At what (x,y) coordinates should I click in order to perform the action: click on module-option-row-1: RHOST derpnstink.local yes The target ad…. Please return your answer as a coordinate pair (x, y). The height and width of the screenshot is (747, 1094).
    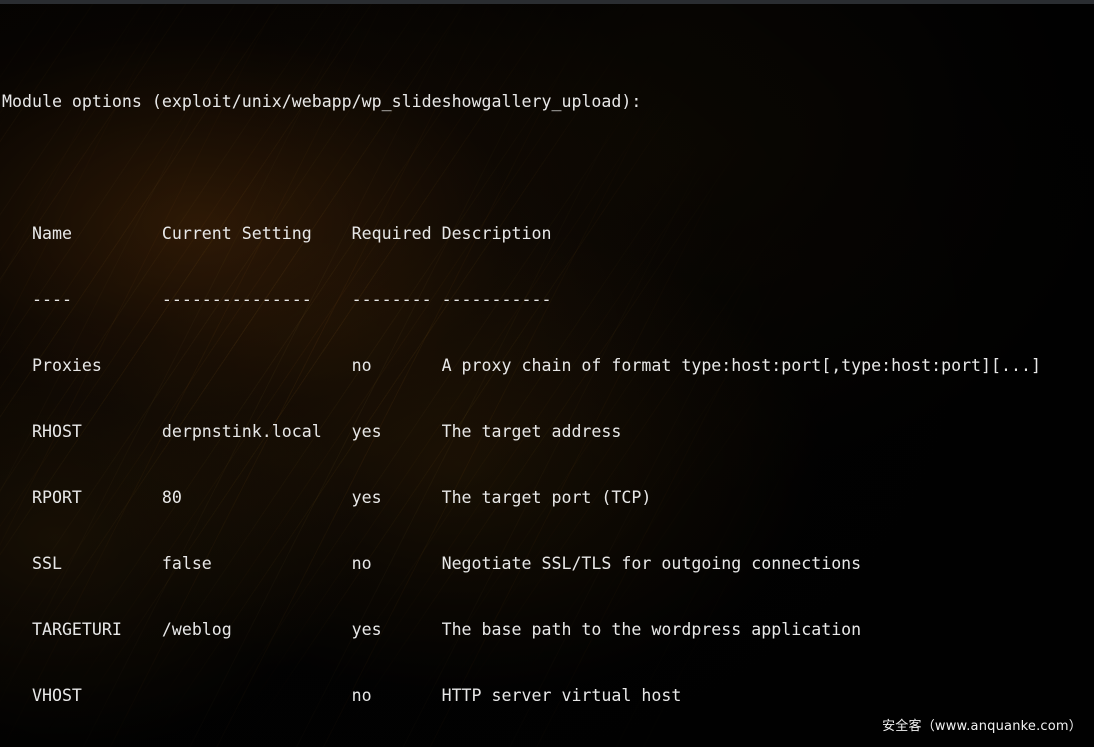
    Looking at the image, I should click on (312, 431).